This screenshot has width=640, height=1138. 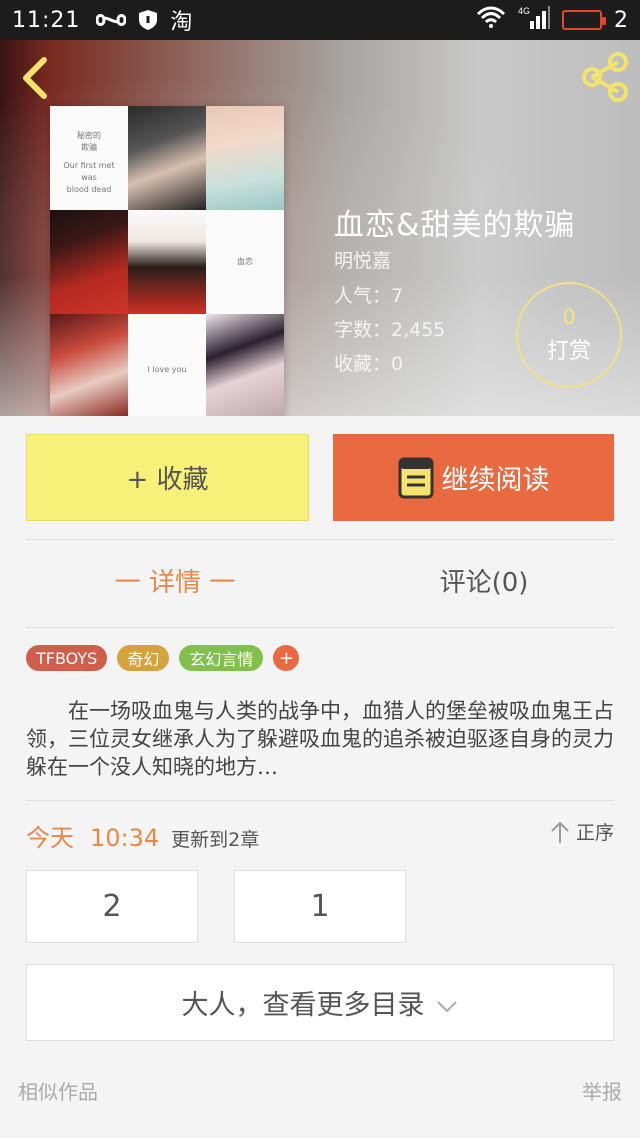 I want to click on tag: TFBOYS, so click(x=67, y=658).